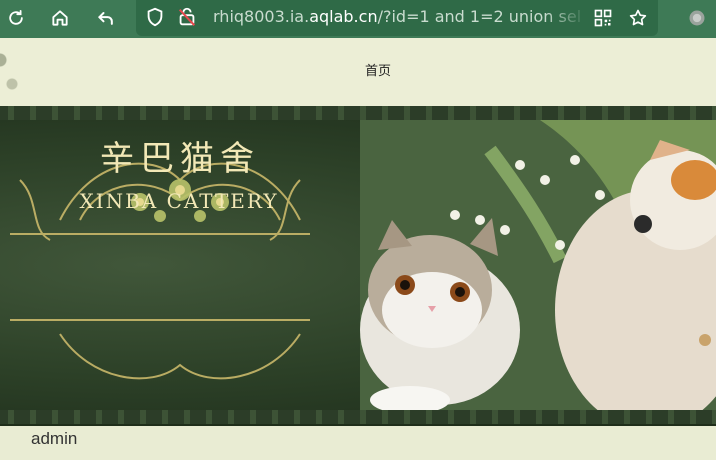 The height and width of the screenshot is (460, 716). I want to click on insecure-lock-icon, so click(187, 17).